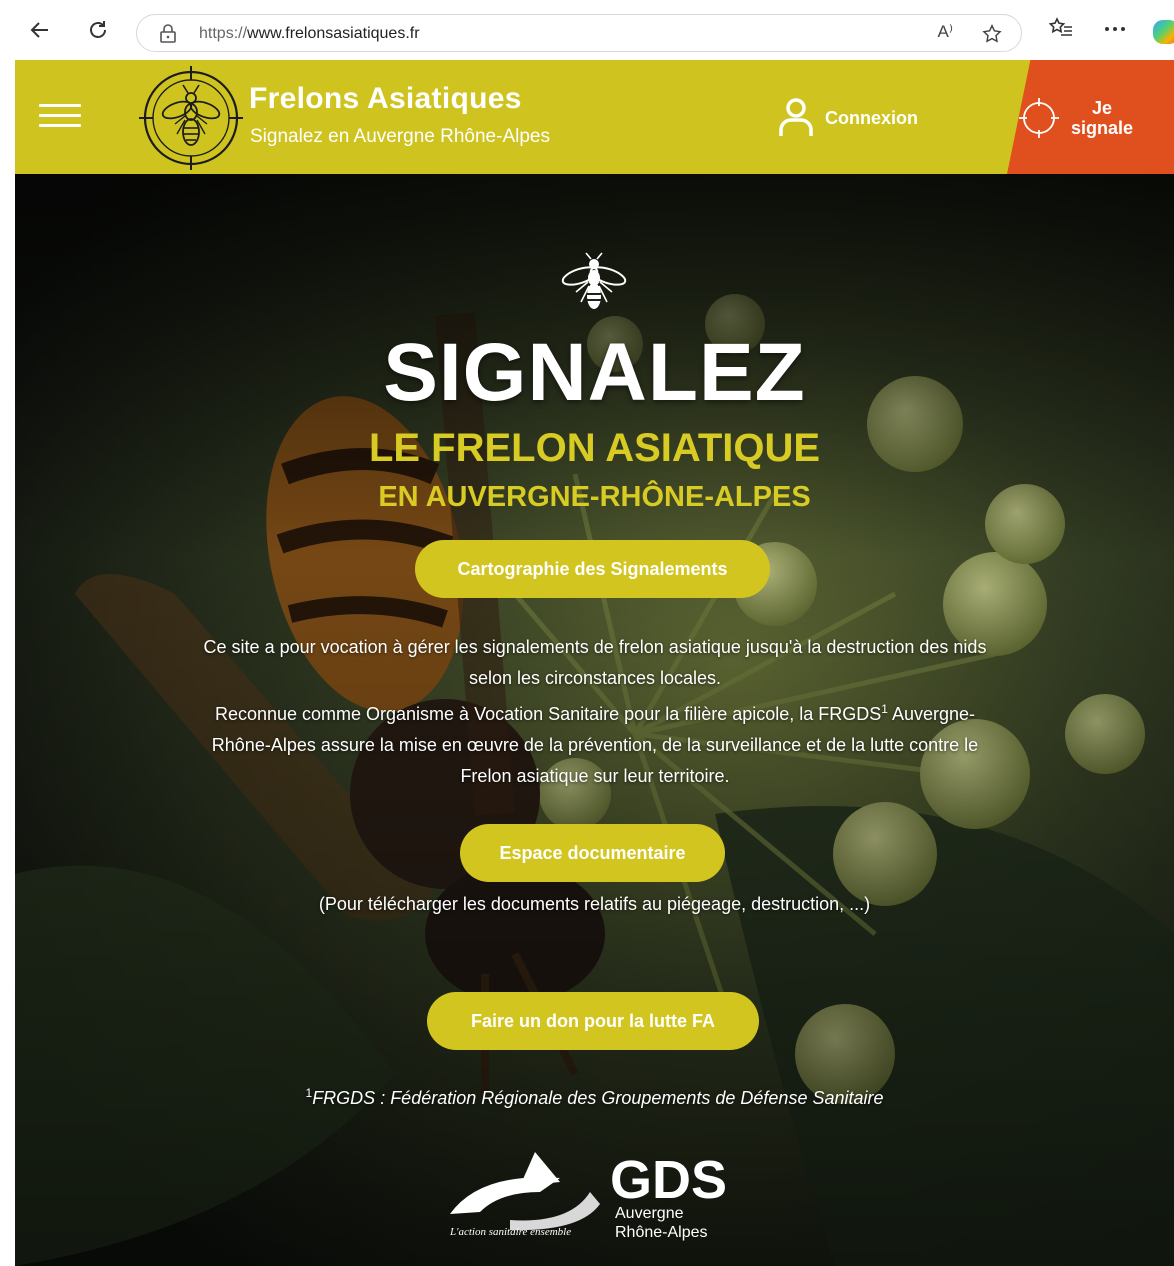 The width and height of the screenshot is (1174, 1266). Describe the element at coordinates (510, 1232) in the screenshot. I see `gds-tagline: L'action sanitaire ensemble` at that location.